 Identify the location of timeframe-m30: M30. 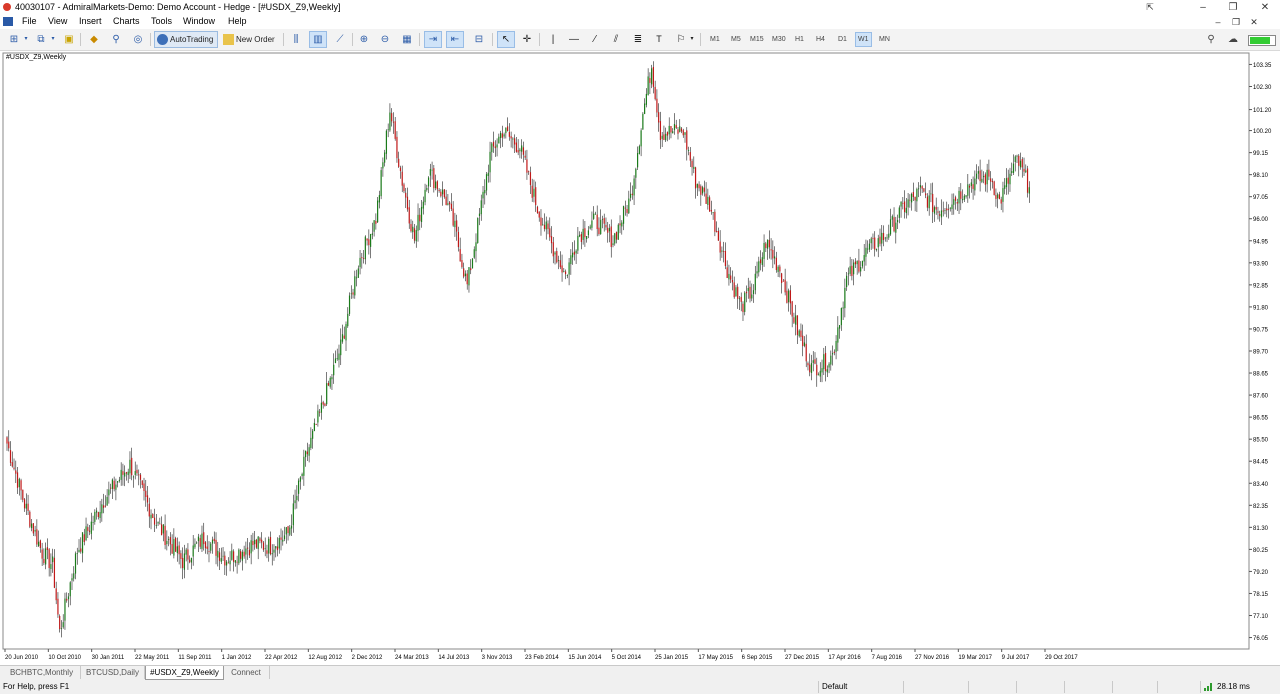
(779, 39).